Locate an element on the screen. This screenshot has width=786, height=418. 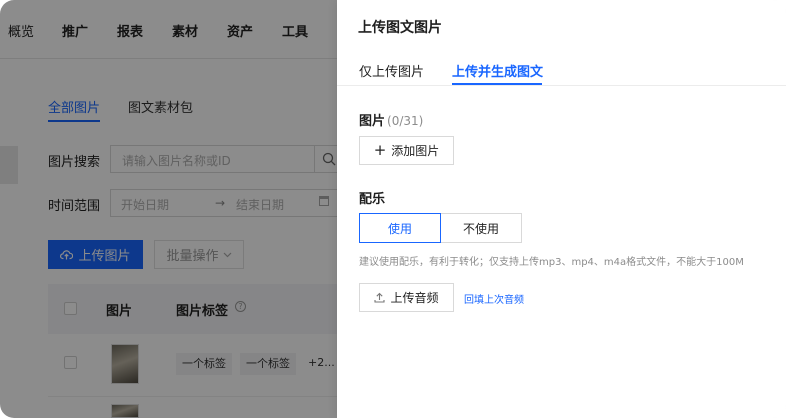
plus-icon: + is located at coordinates (380, 150).